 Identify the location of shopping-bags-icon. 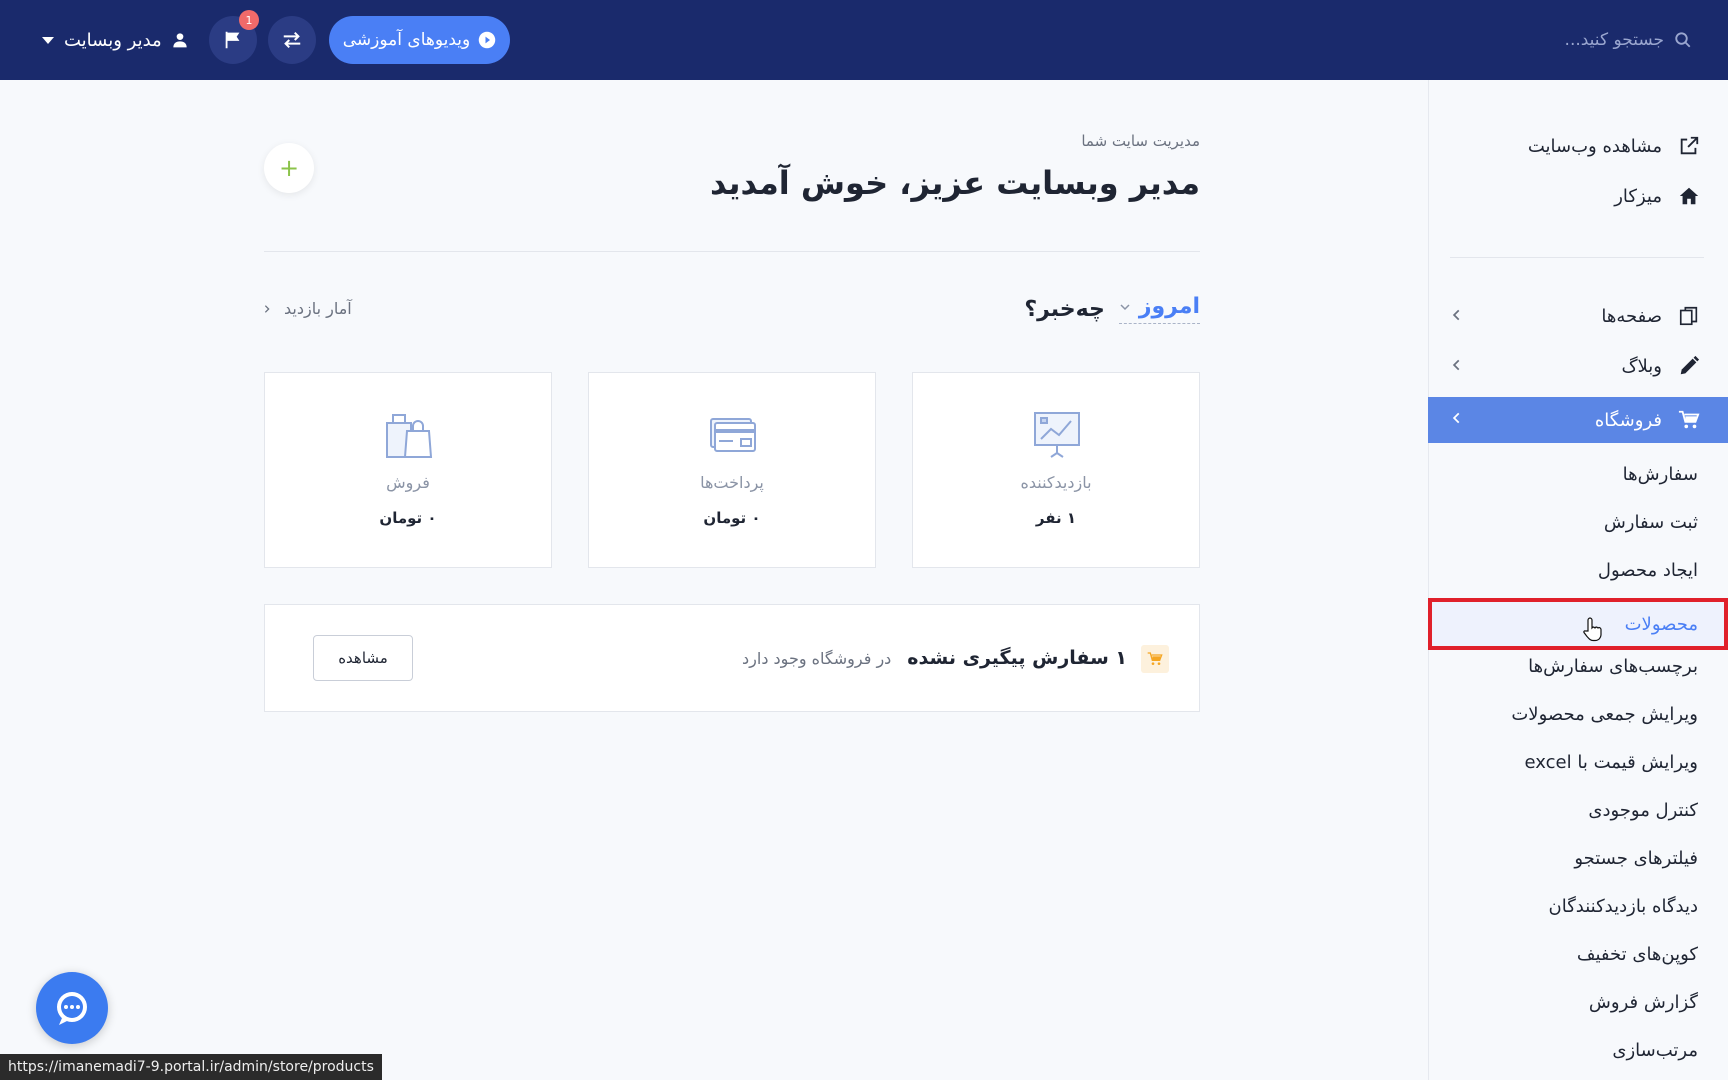
(409, 436).